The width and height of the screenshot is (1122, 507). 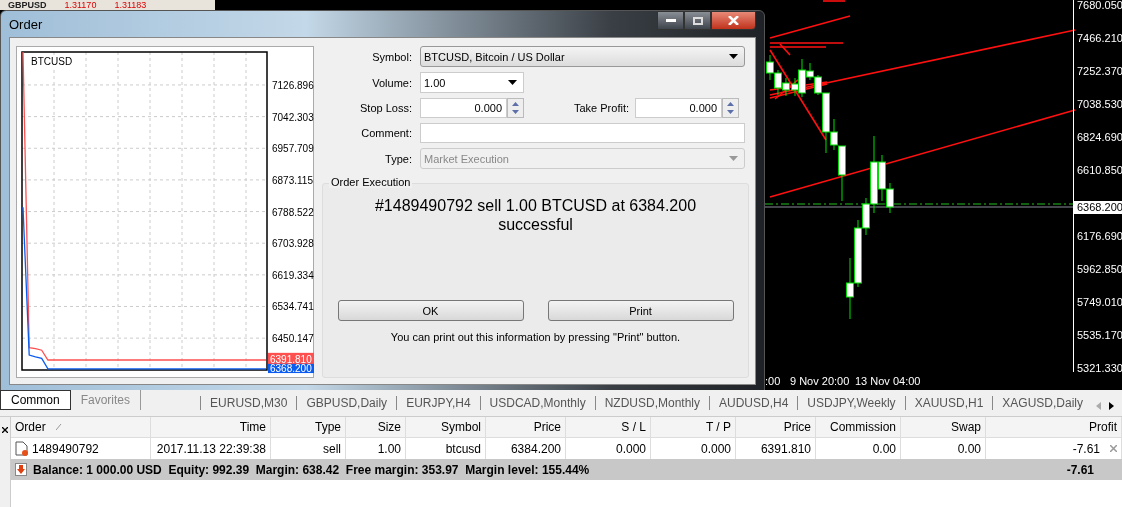 I want to click on column-header: Time, so click(x=211, y=427).